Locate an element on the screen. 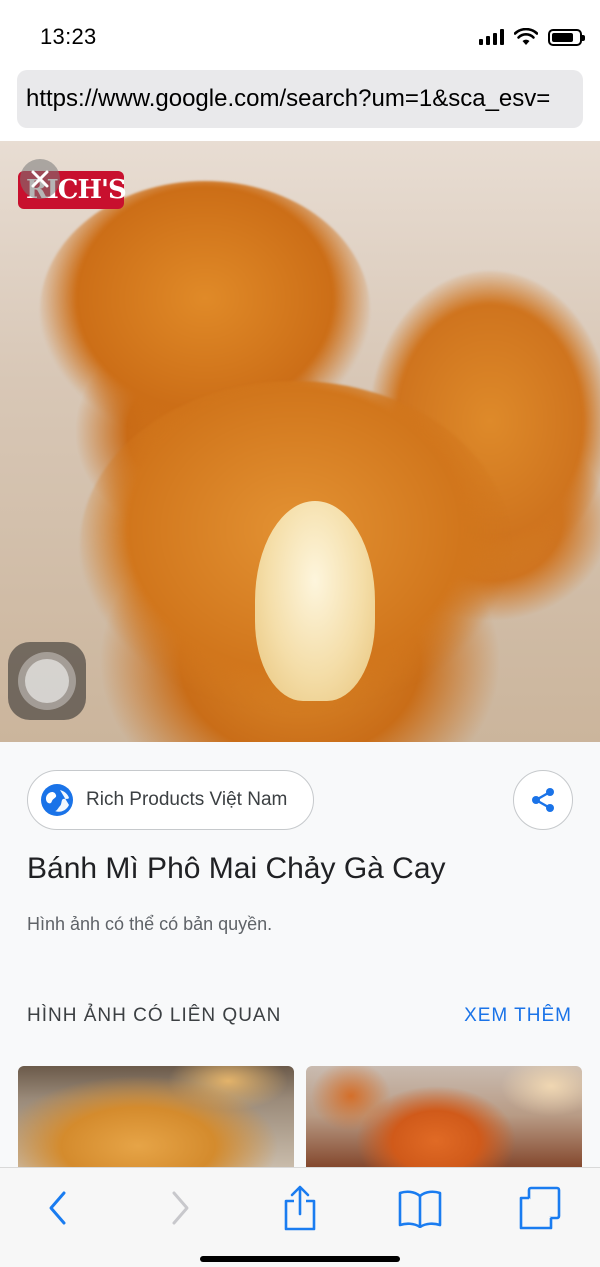 The width and height of the screenshot is (600, 1267). globe-icon is located at coordinates (57, 800).